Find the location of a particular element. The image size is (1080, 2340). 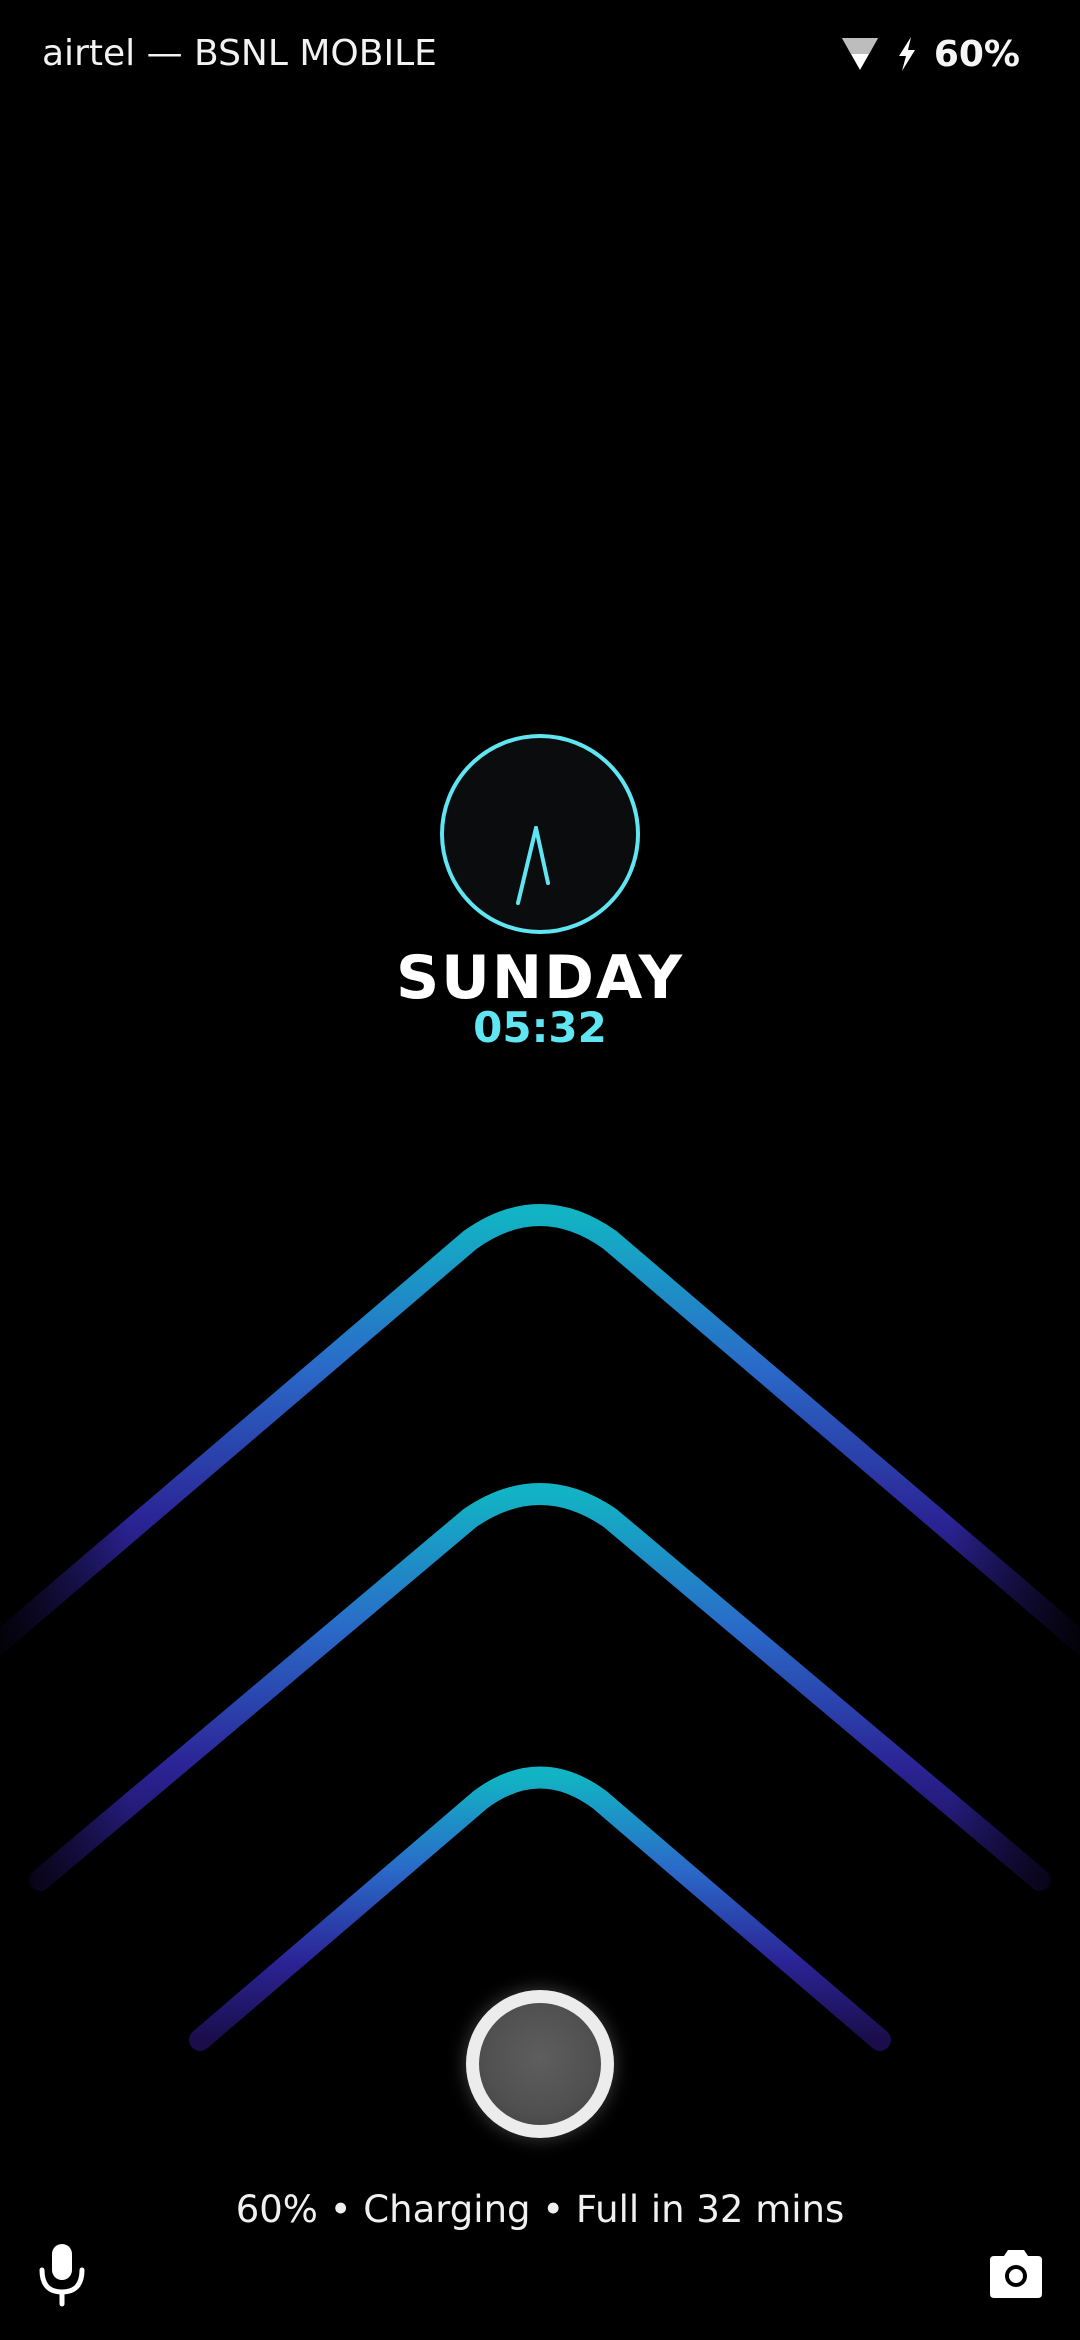

camera-icon is located at coordinates (1016, 2273).